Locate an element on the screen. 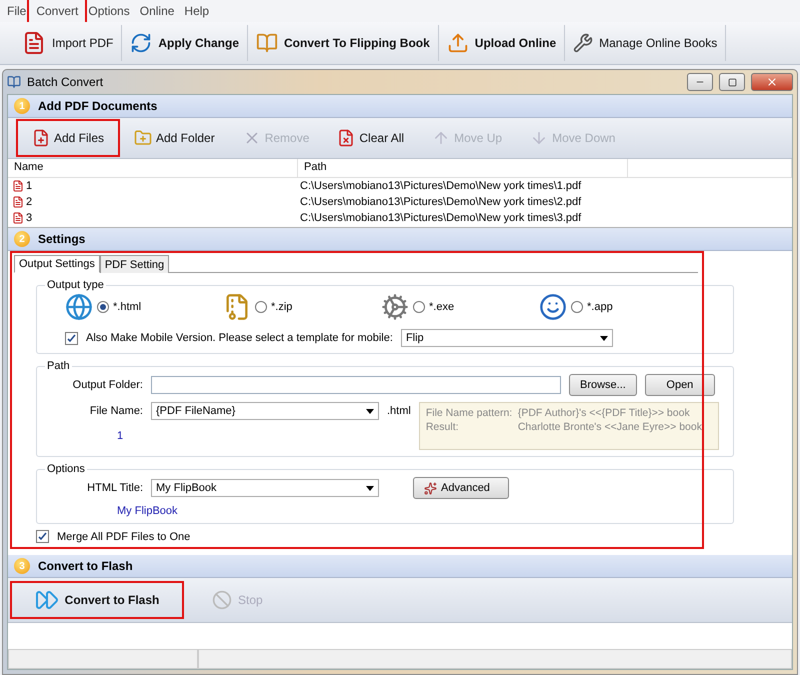 This screenshot has height=675, width=800. group-label: Output type is located at coordinates (75, 285).